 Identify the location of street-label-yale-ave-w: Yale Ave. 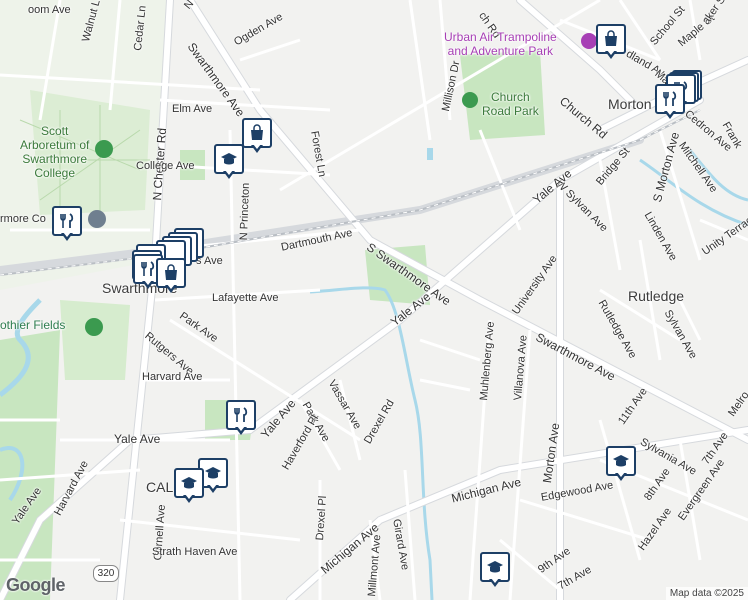
(137, 439).